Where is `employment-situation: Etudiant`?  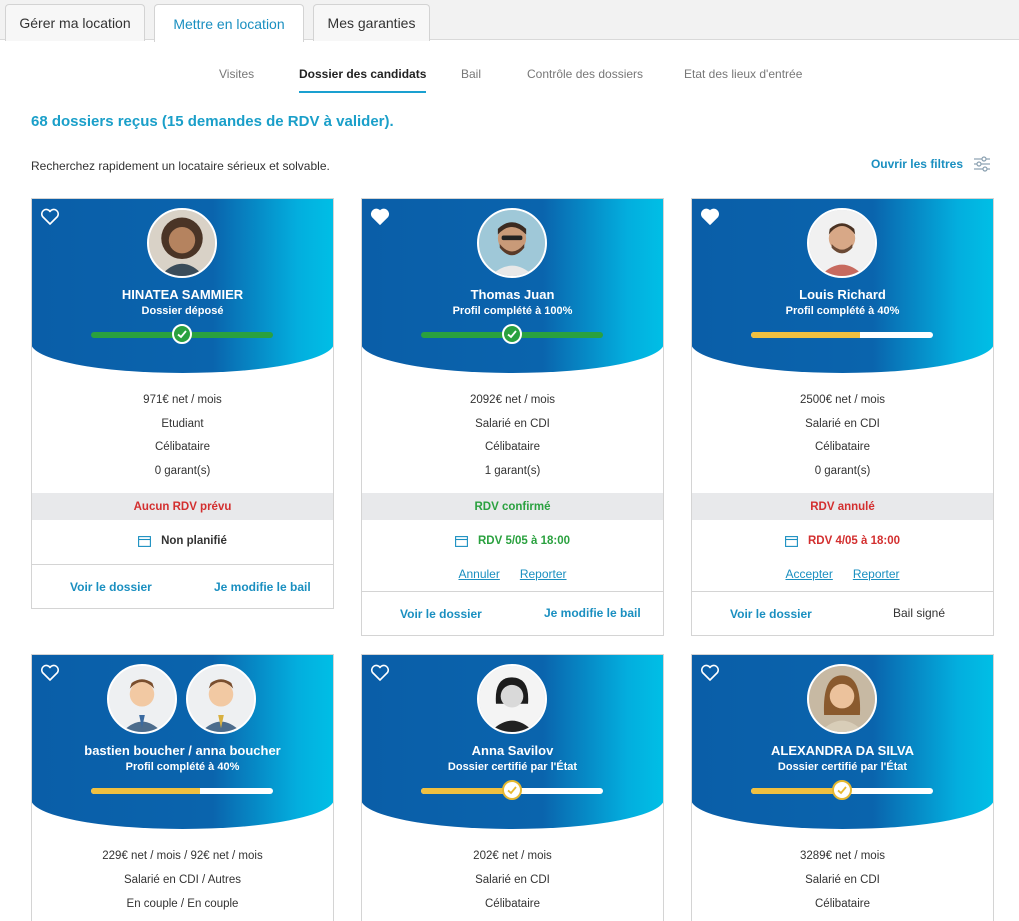 employment-situation: Etudiant is located at coordinates (182, 424).